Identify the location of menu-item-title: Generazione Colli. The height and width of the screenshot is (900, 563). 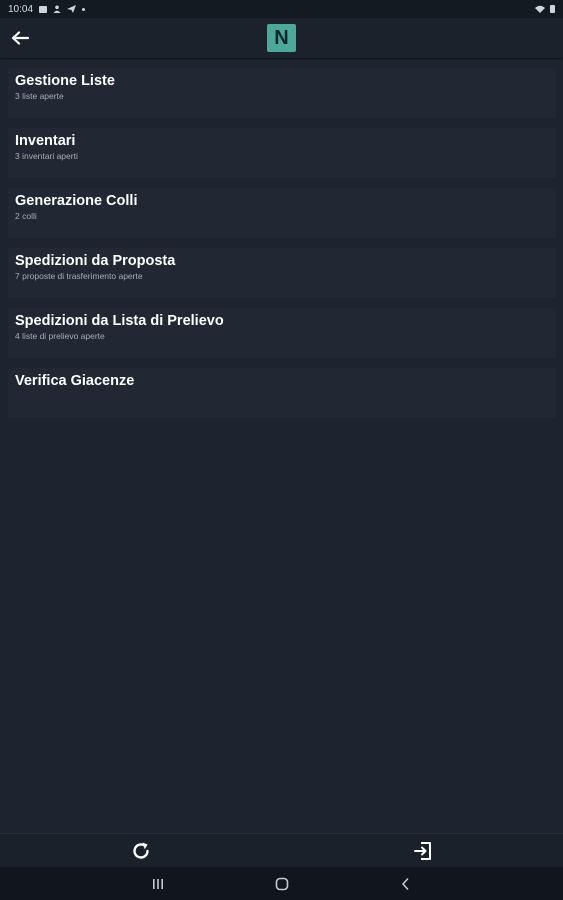
(76, 201).